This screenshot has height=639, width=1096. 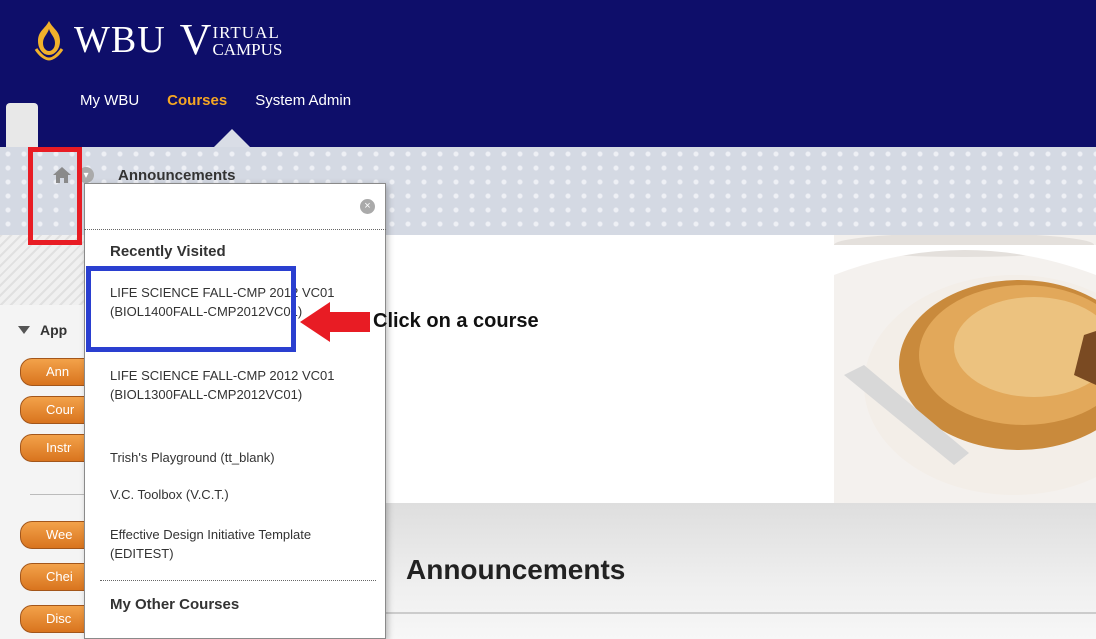 I want to click on menu-divider, so click(x=238, y=580).